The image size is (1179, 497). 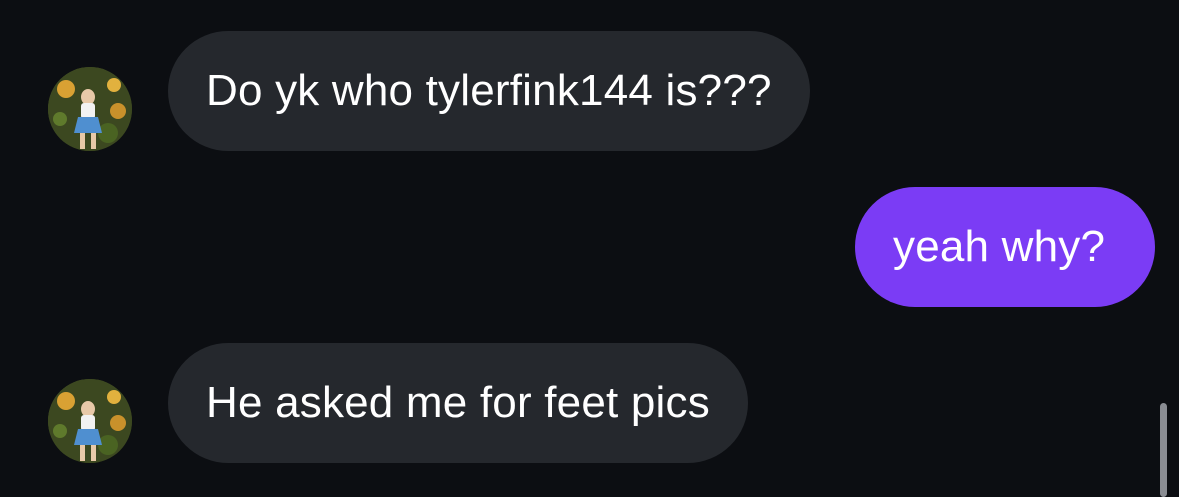 I want to click on message-text: Do yk who tylerfink144 is???, so click(x=489, y=90).